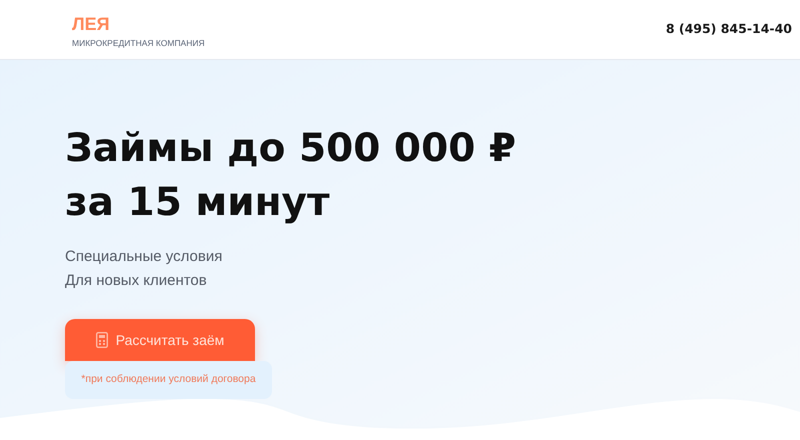 Image resolution: width=800 pixels, height=440 pixels. What do you see at coordinates (138, 43) in the screenshot?
I see `company-tagline: МИКРОКРЕДИТНАЯ КОМПАНИЯ` at bounding box center [138, 43].